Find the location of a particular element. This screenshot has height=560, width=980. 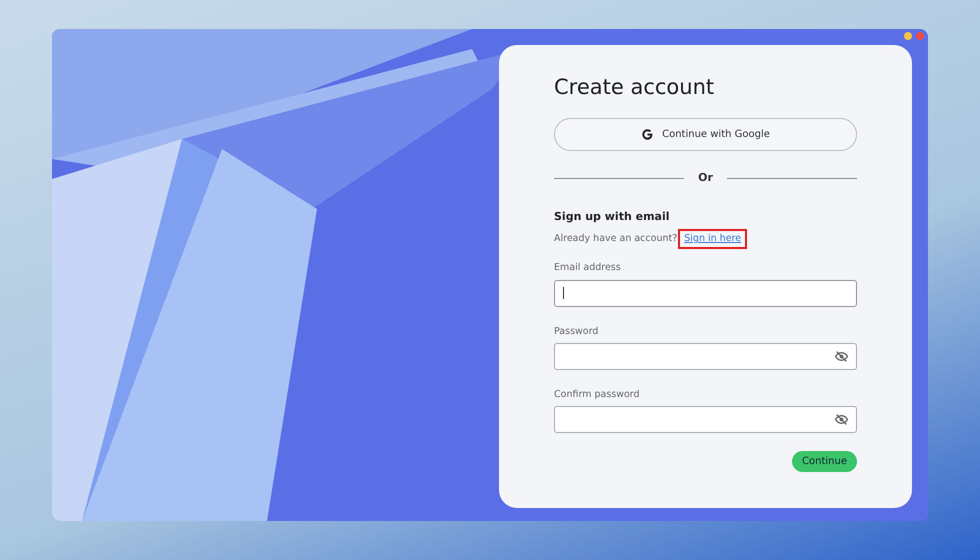

email-field is located at coordinates (705, 293).